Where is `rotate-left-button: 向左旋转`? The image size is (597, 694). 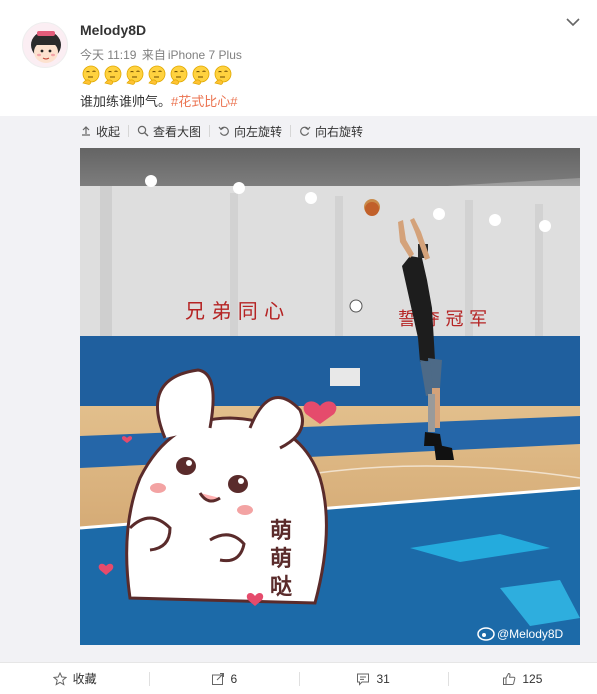
rotate-left-button: 向左旋转 is located at coordinates (250, 131).